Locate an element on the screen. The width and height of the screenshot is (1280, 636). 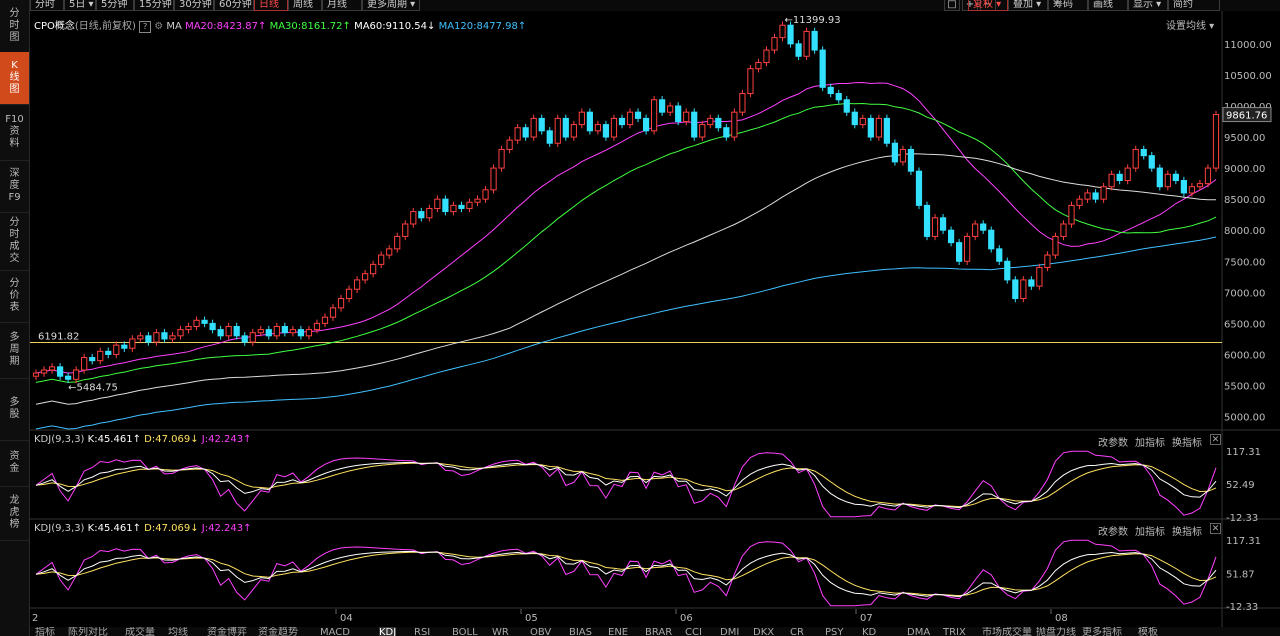
indicator-tab-15: CCI is located at coordinates (693, 631).